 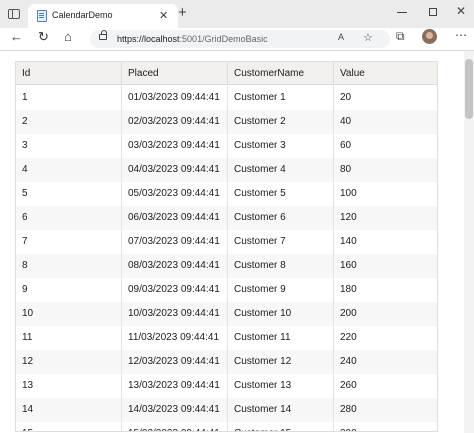 What do you see at coordinates (281, 314) in the screenshot?
I see `cell-customername: Customer 10` at bounding box center [281, 314].